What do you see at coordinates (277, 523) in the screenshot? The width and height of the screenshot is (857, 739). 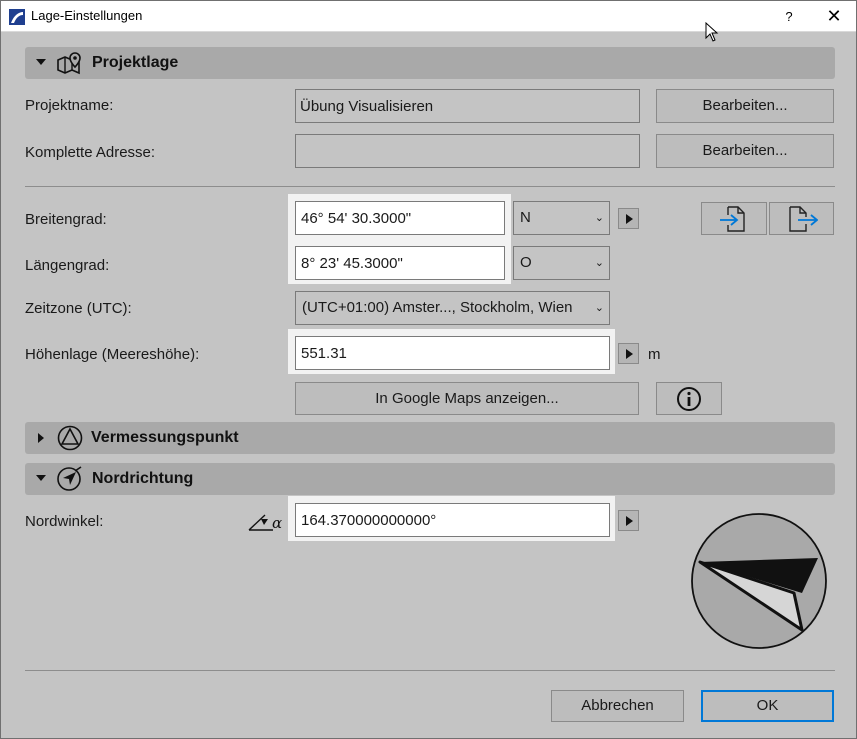 I see `svg-text: α` at bounding box center [277, 523].